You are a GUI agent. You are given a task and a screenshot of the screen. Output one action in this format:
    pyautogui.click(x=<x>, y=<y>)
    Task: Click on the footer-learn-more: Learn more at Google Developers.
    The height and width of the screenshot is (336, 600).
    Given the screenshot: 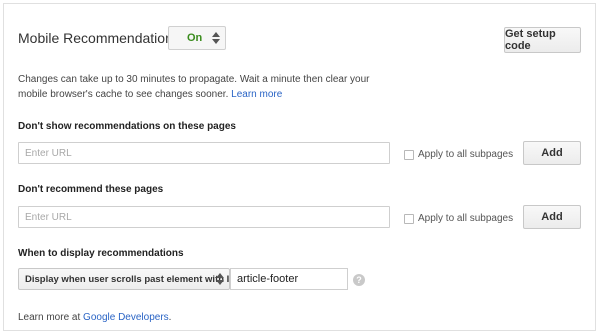 What is the action you would take?
    pyautogui.click(x=94, y=317)
    